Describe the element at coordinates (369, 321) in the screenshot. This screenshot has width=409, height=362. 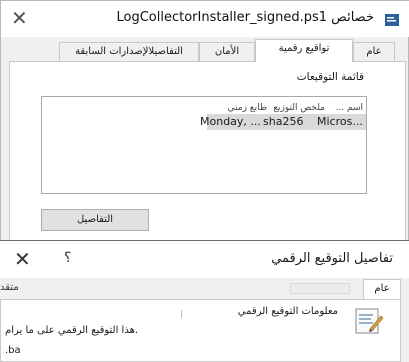
I see `signed-certificate-icon` at that location.